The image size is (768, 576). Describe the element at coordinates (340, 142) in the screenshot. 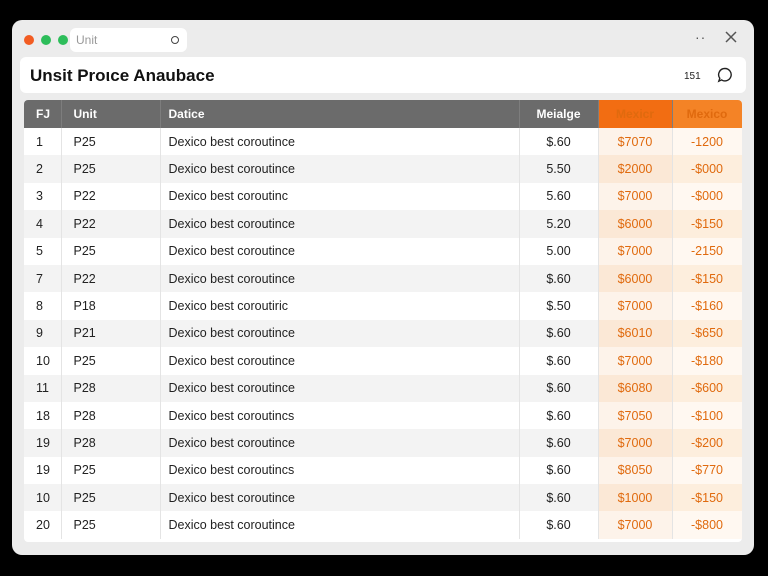

I see `description-cell: Dexico best corоutince` at that location.